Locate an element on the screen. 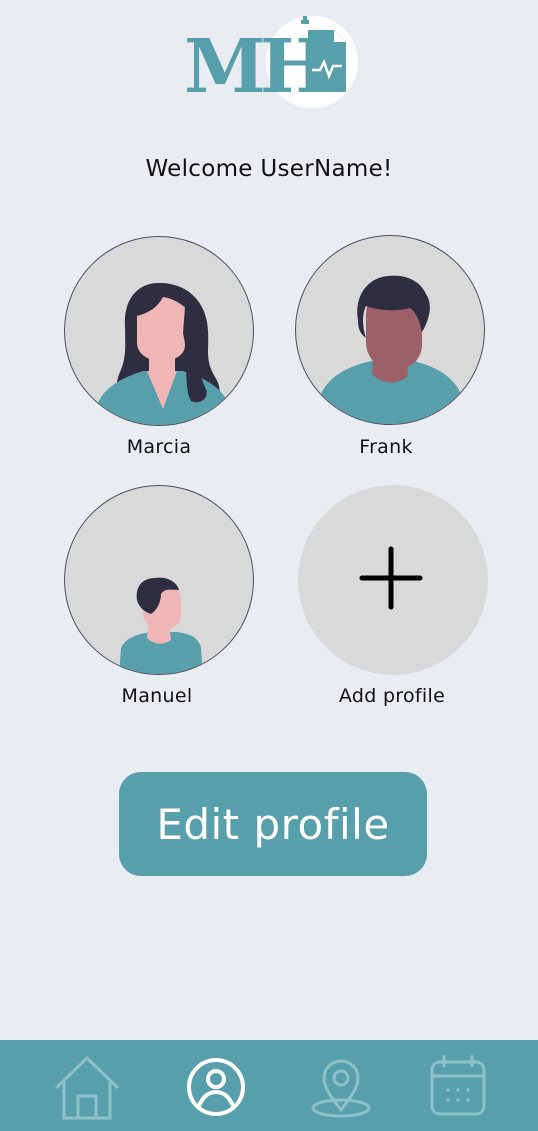 The height and width of the screenshot is (1131, 538). logo-text: MH is located at coordinates (255, 66).